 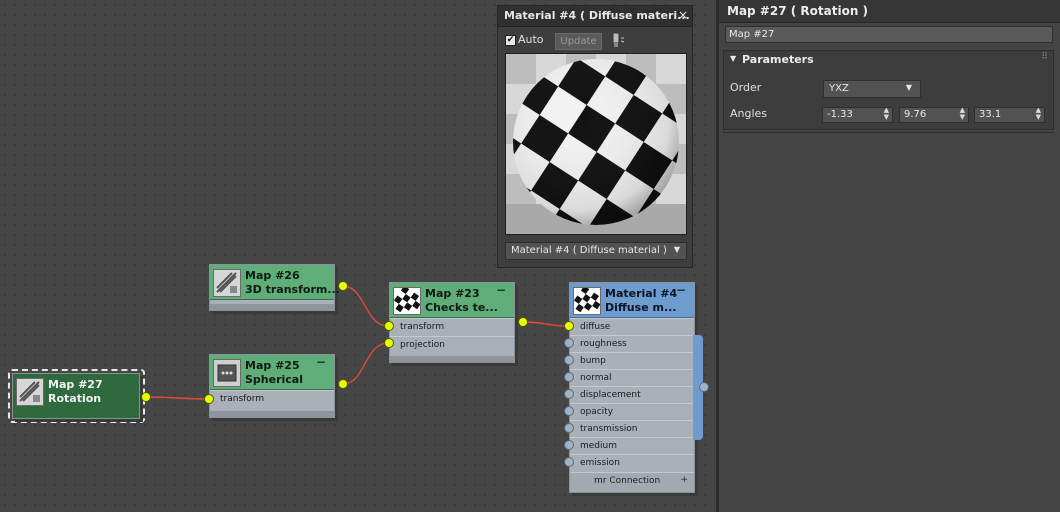 I want to click on angle-x-value: -1.33, so click(x=840, y=114).